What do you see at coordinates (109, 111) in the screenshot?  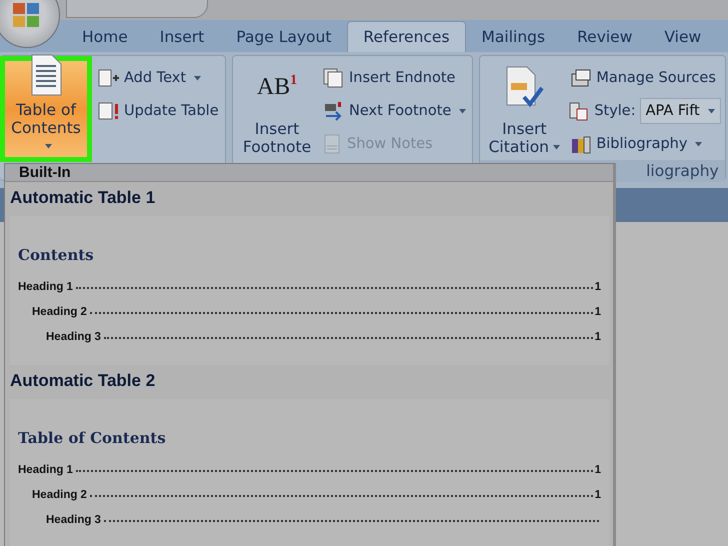 I see `page-warning-icon` at bounding box center [109, 111].